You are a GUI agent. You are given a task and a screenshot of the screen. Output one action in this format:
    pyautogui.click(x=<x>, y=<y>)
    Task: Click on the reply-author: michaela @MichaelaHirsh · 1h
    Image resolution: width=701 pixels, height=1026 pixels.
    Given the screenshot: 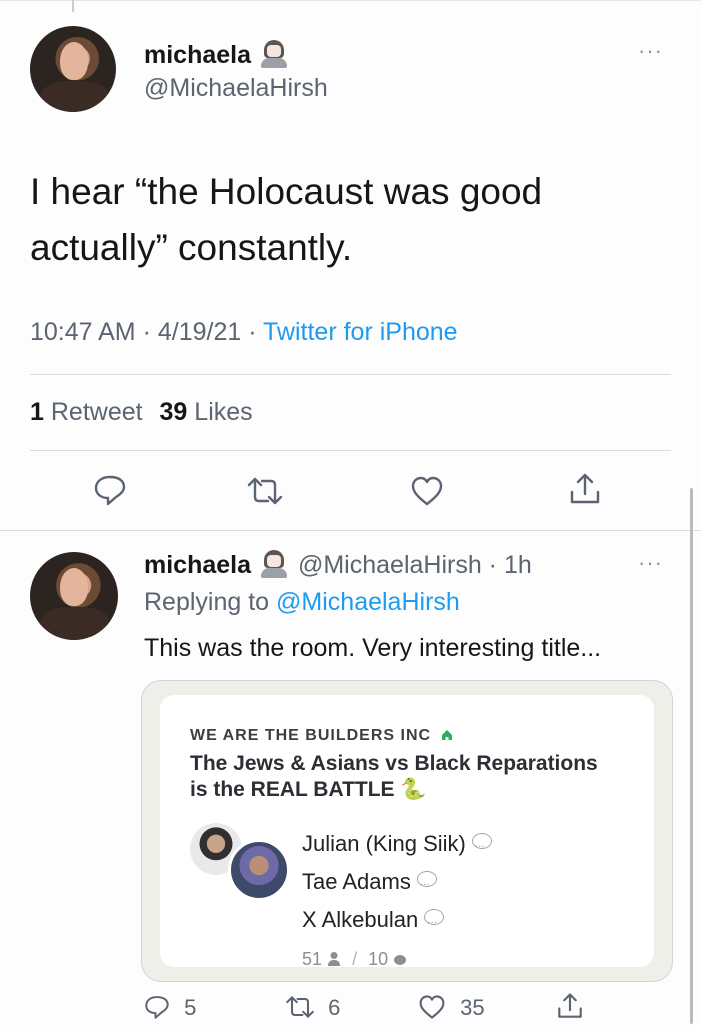 What is the action you would take?
    pyautogui.click(x=338, y=565)
    